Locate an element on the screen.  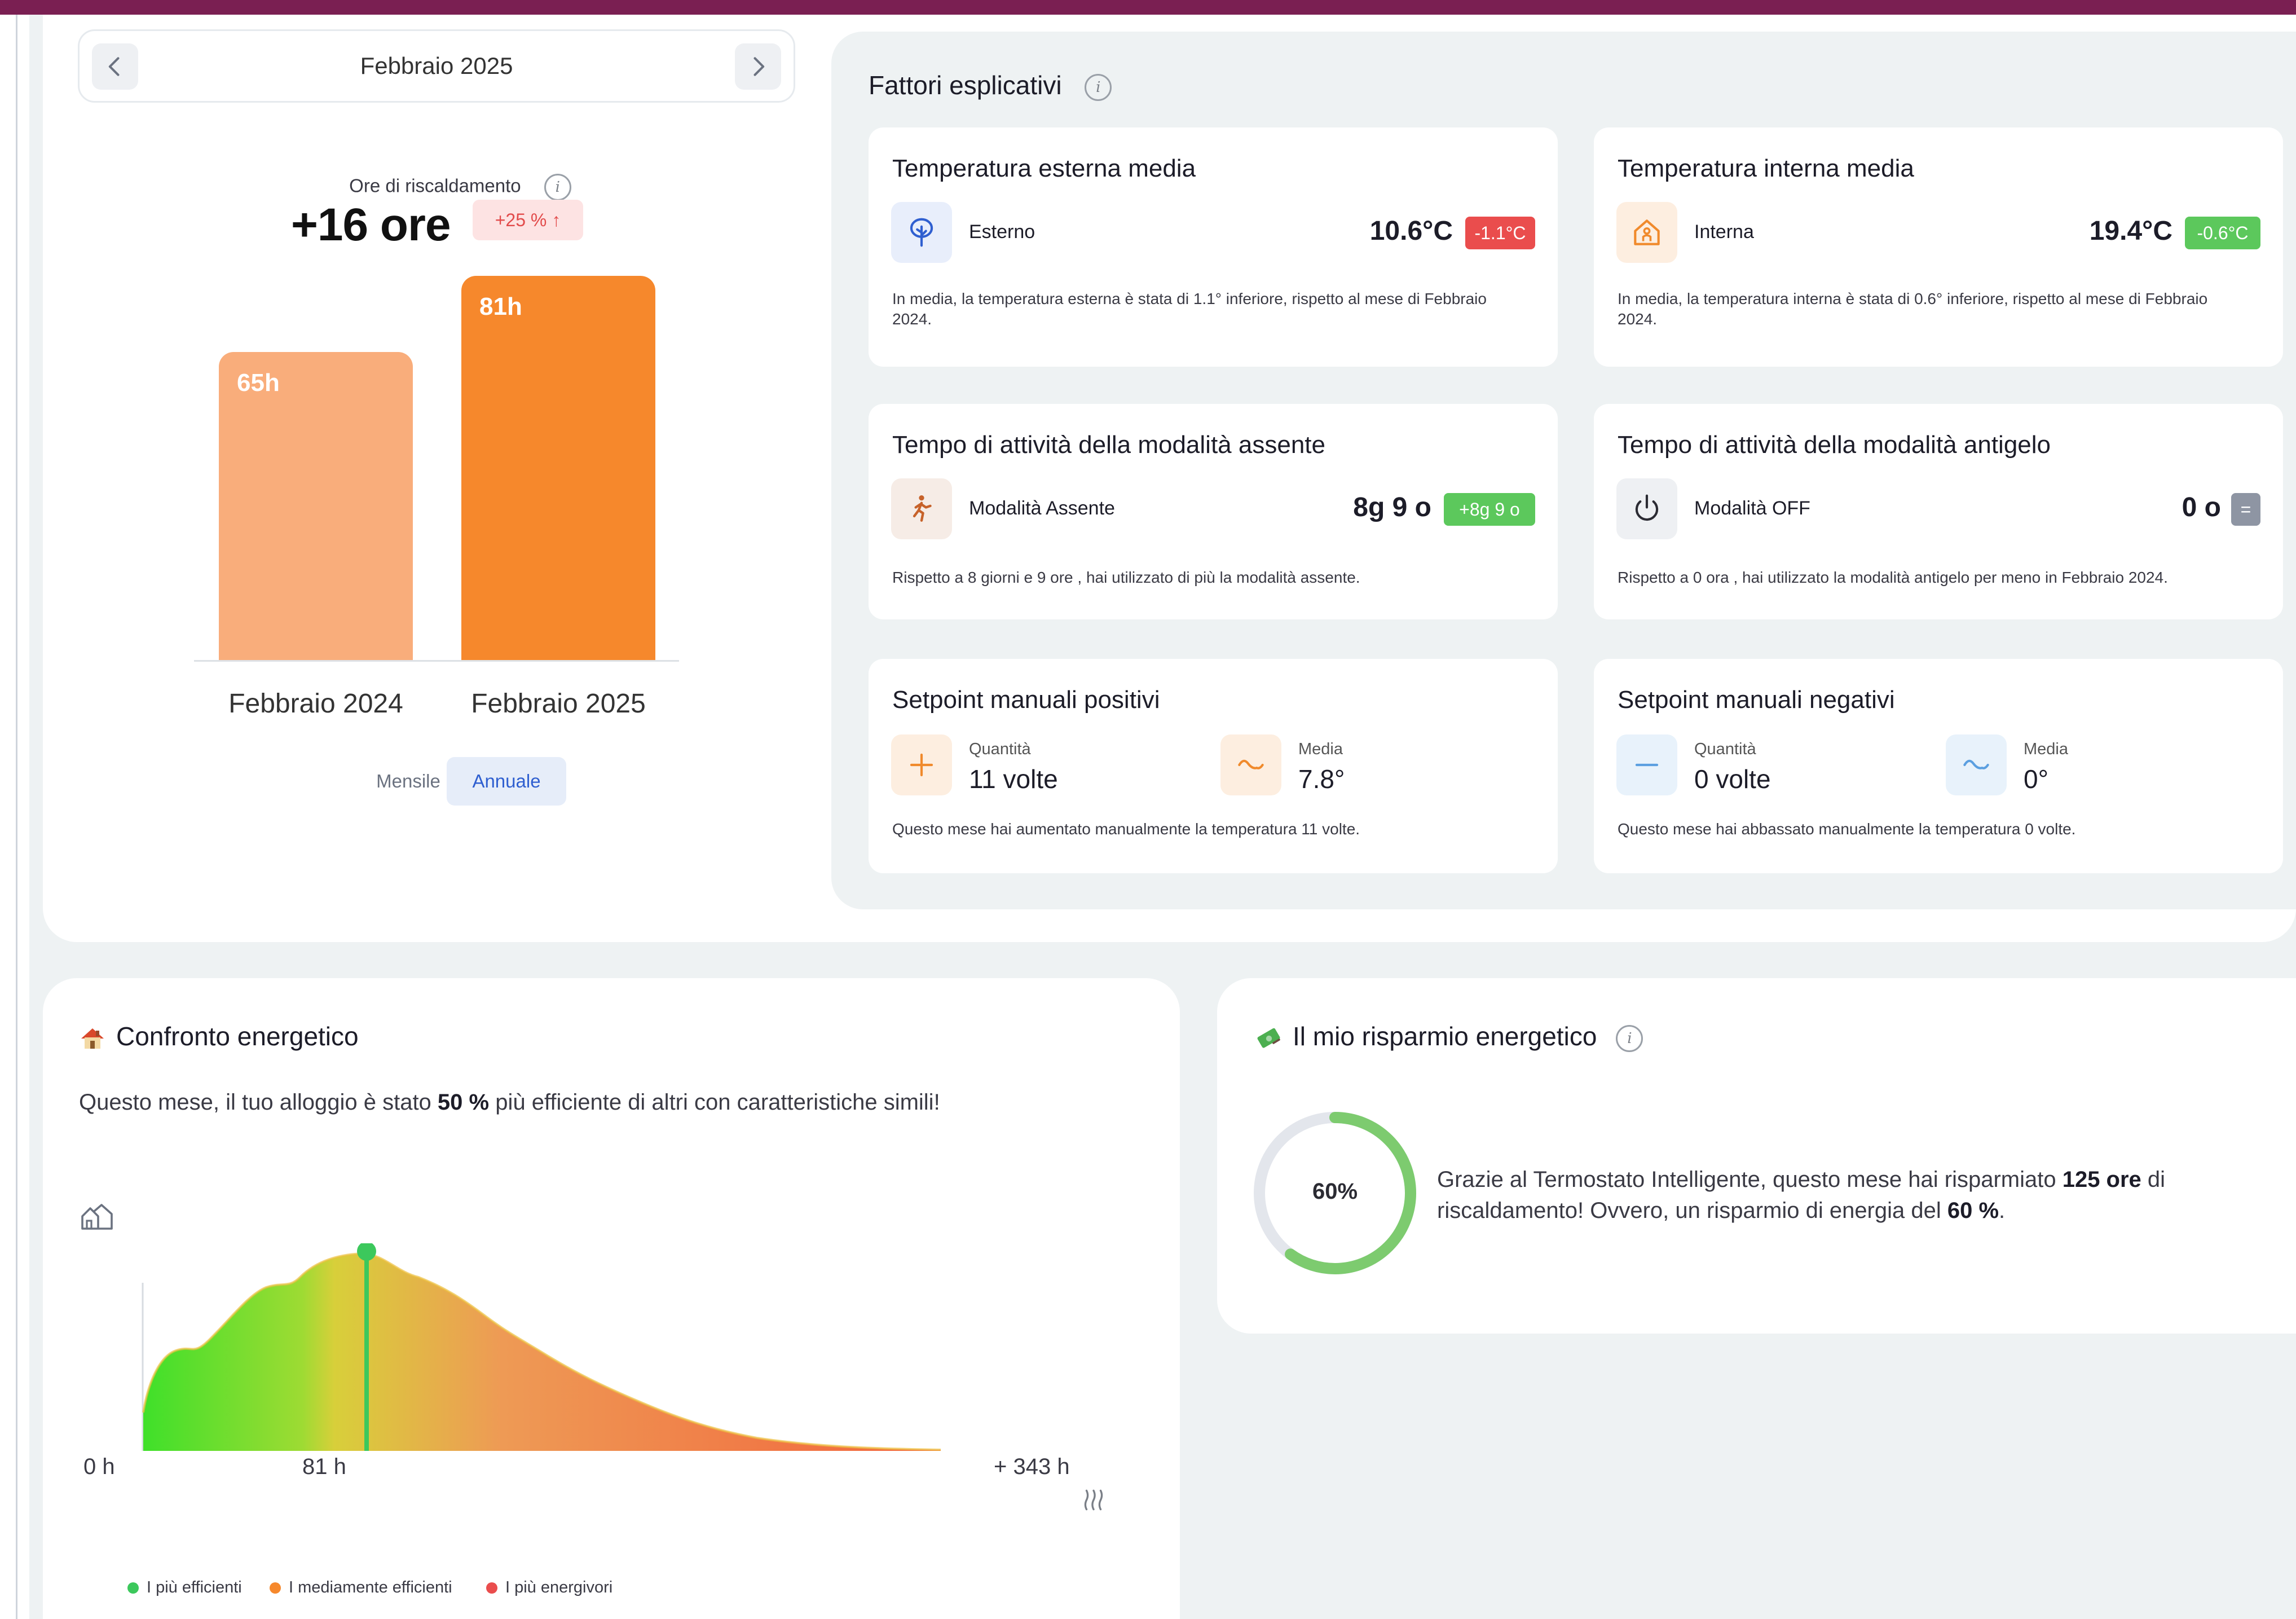
quantity-value: 11 volte is located at coordinates (1013, 779).